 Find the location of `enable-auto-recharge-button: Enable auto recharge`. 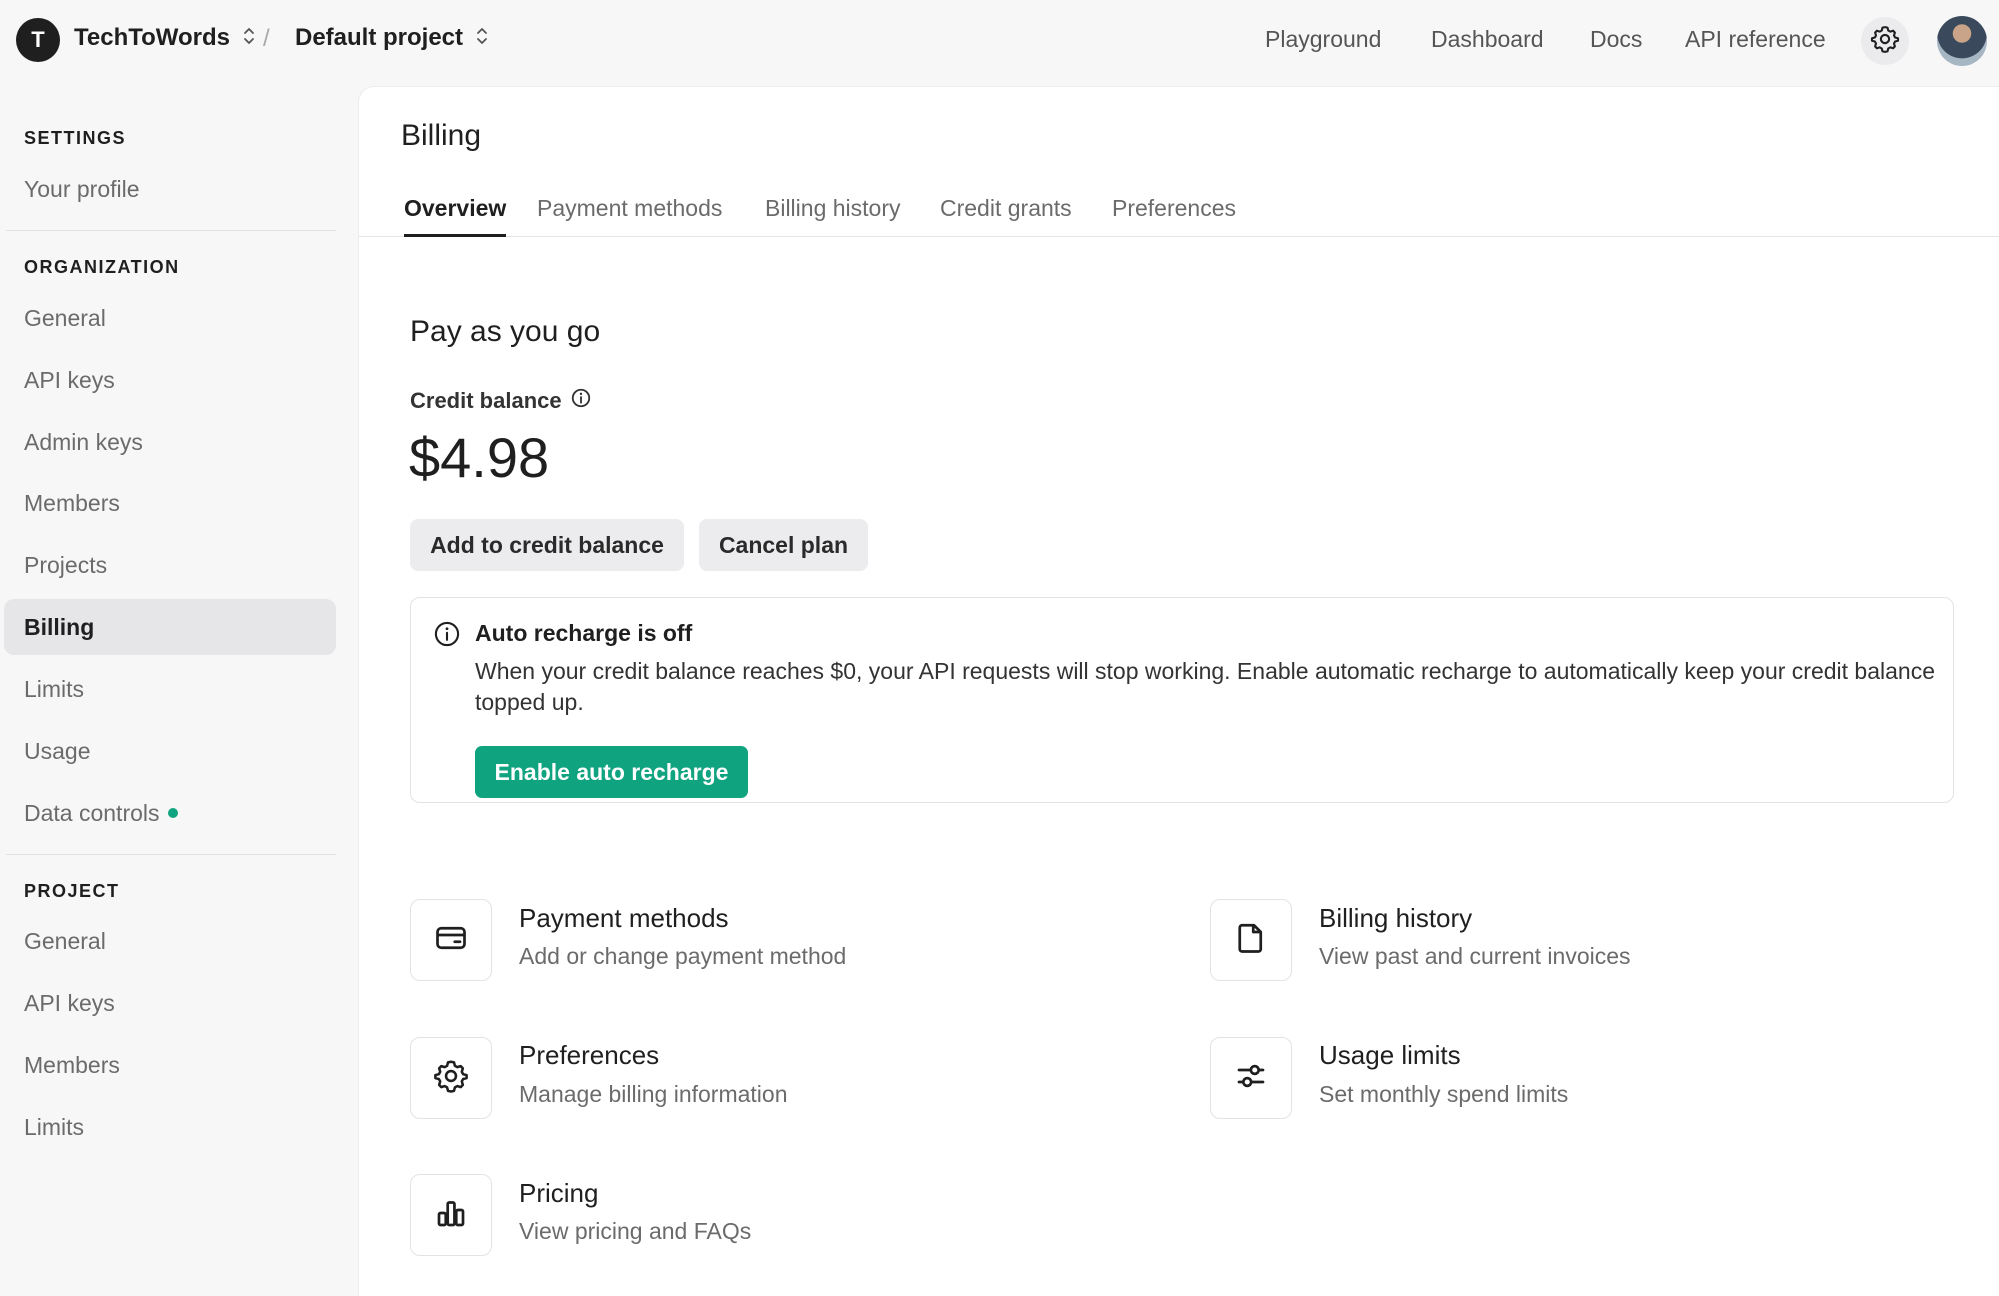

enable-auto-recharge-button: Enable auto recharge is located at coordinates (611, 772).